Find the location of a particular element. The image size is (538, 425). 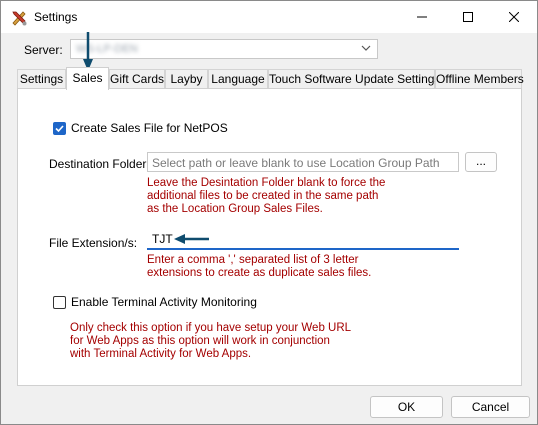

minimize-icon is located at coordinates (422, 17).